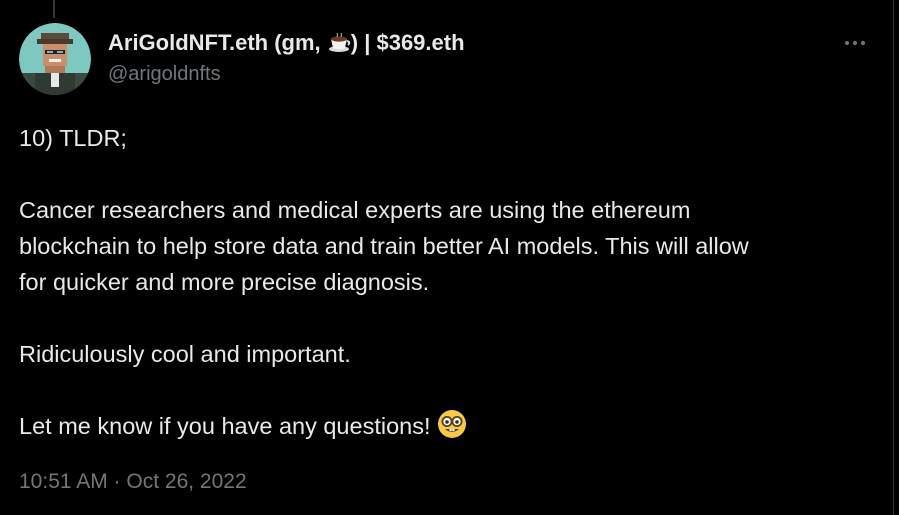  I want to click on author-display-name: AriGoldNFT.eth (gm, ) | $369.eth, so click(286, 43).